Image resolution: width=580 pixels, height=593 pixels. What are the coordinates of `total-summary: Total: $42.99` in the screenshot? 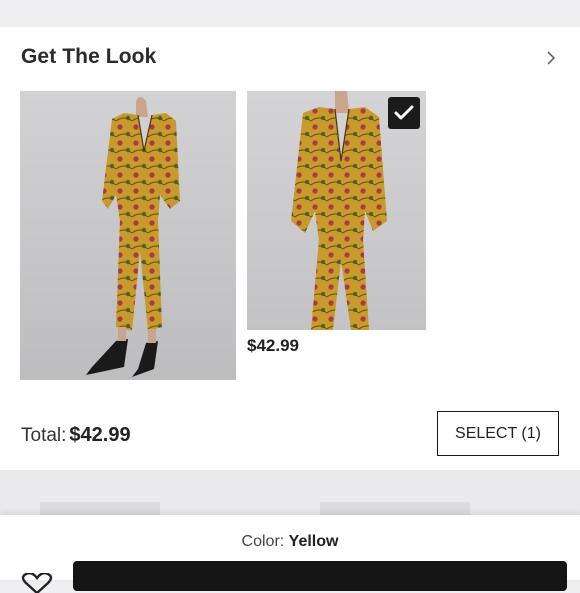 It's located at (76, 435).